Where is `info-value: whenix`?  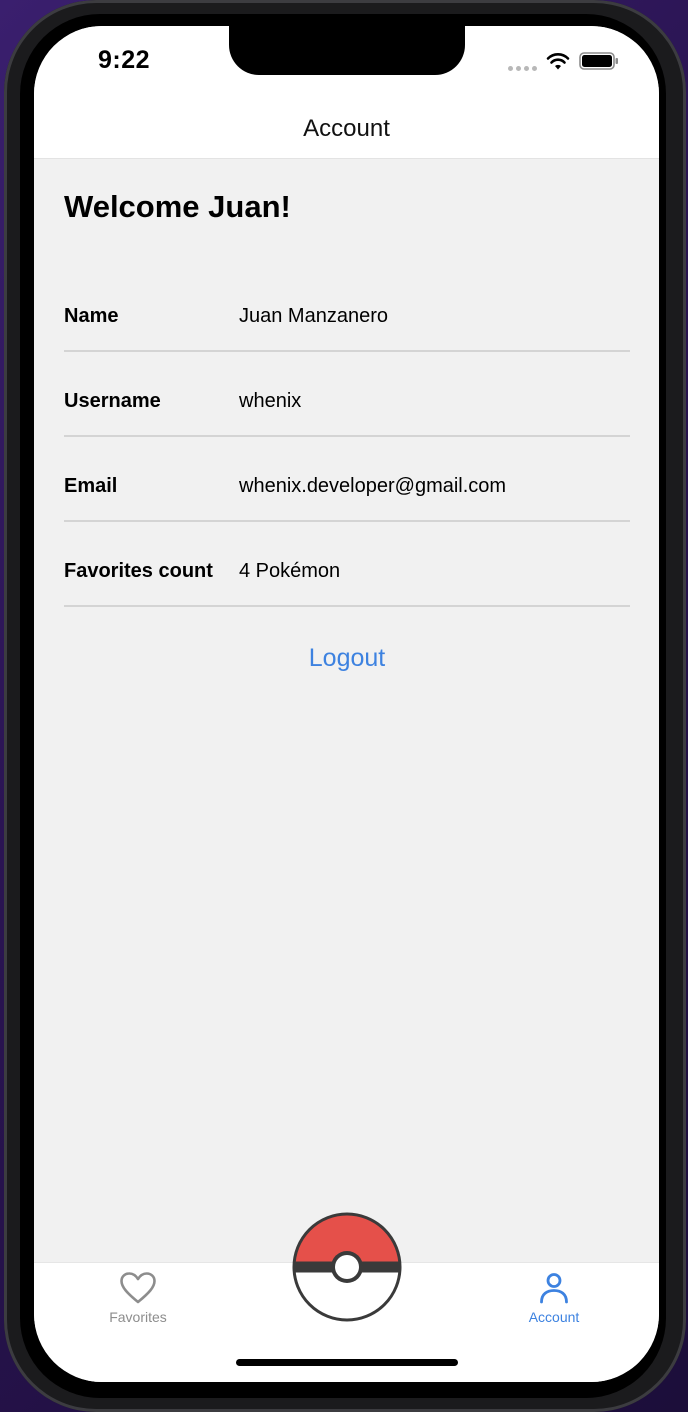
info-value: whenix is located at coordinates (270, 401).